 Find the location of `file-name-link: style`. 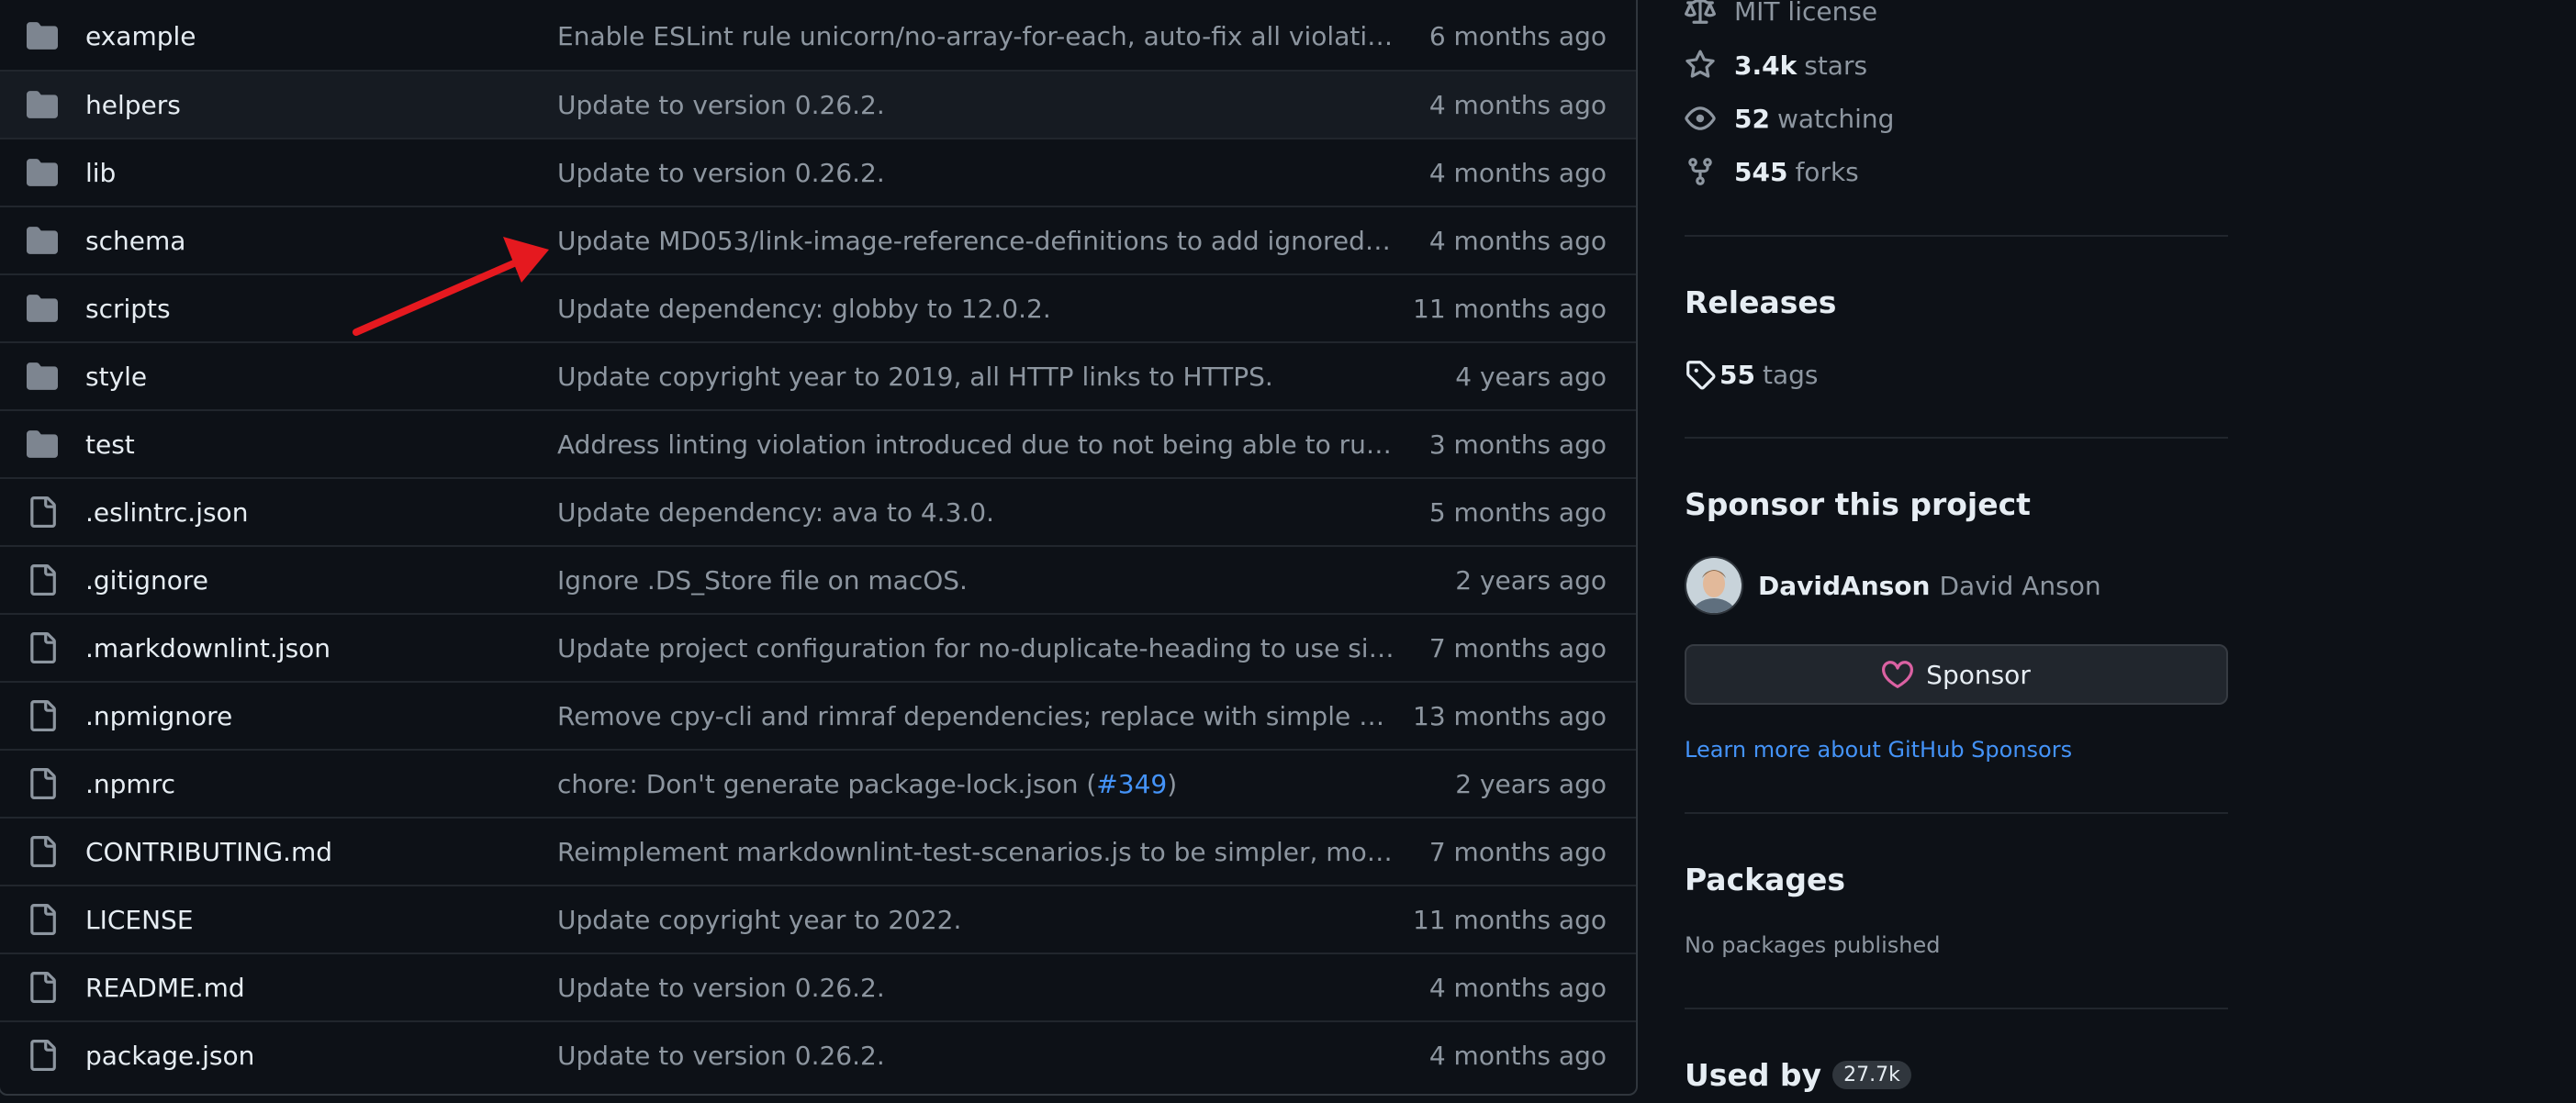

file-name-link: style is located at coordinates (116, 377).